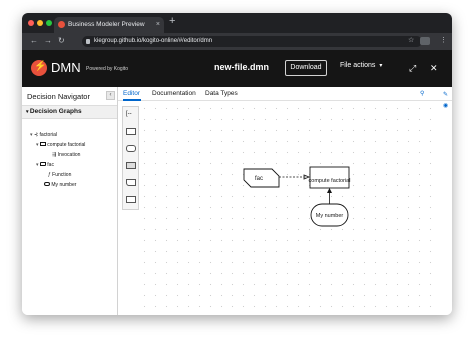 This screenshot has width=474, height=342. Describe the element at coordinates (306, 68) in the screenshot. I see `download-button: Download` at that location.